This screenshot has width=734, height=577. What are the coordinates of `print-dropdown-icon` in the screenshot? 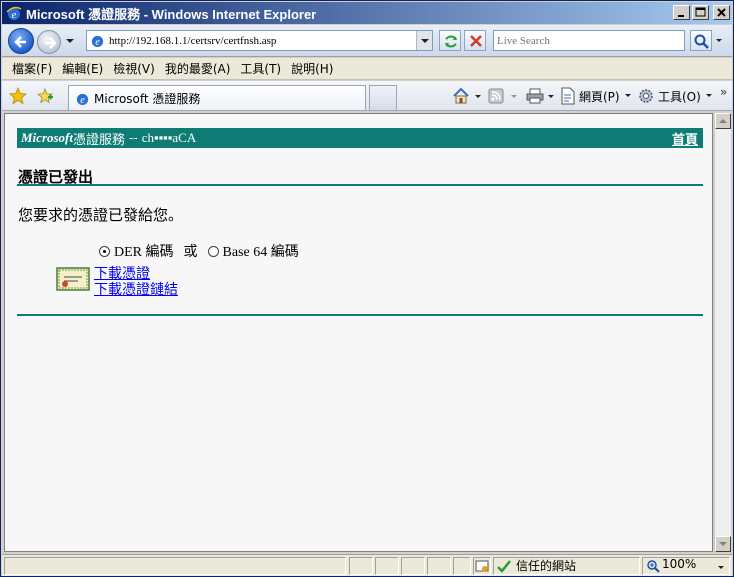 It's located at (551, 97).